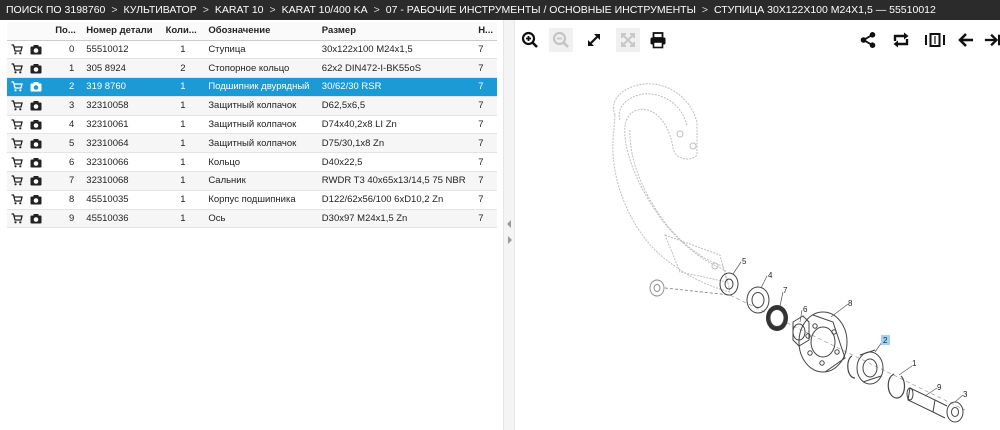 Image resolution: width=1000 pixels, height=430 pixels. Describe the element at coordinates (67, 200) in the screenshot. I see `cell-position: 8` at that location.